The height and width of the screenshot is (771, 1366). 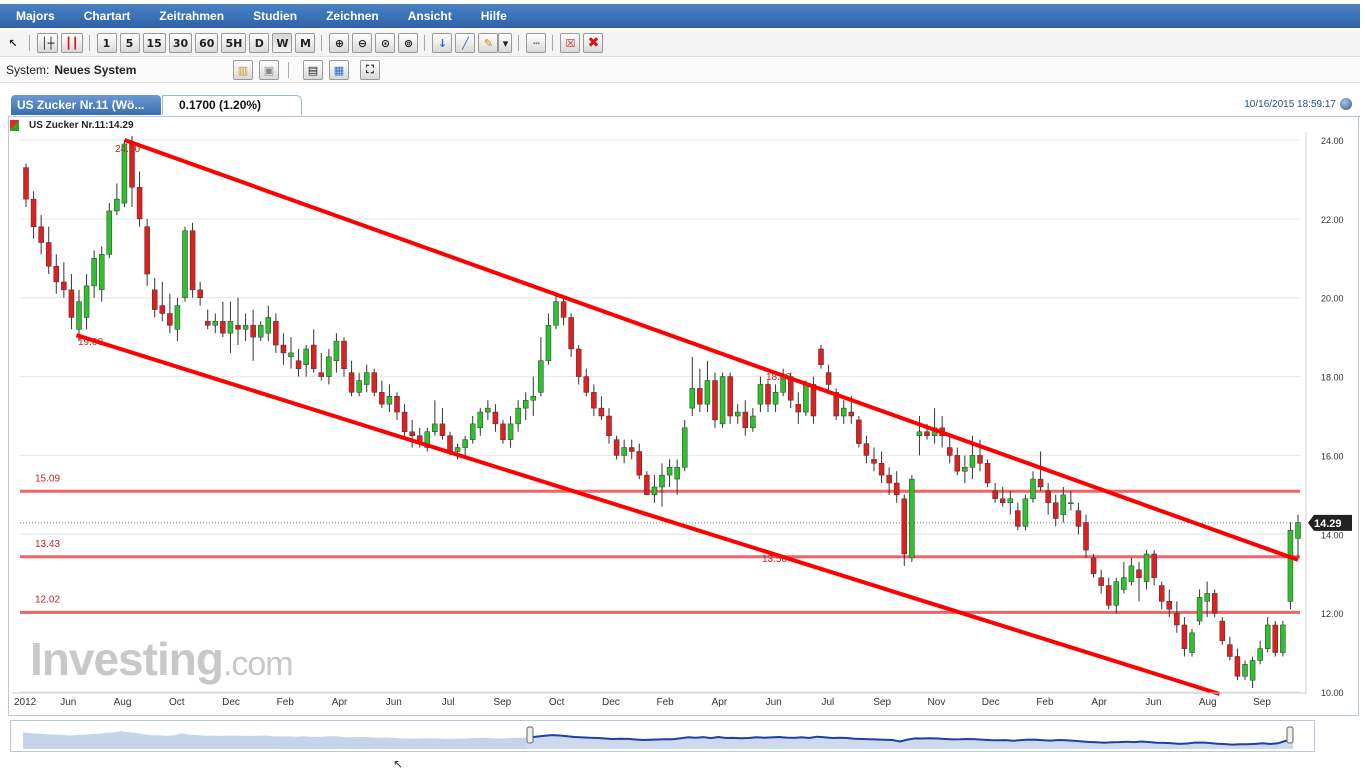 I want to click on menu-hilfe: Hilfe, so click(x=492, y=16).